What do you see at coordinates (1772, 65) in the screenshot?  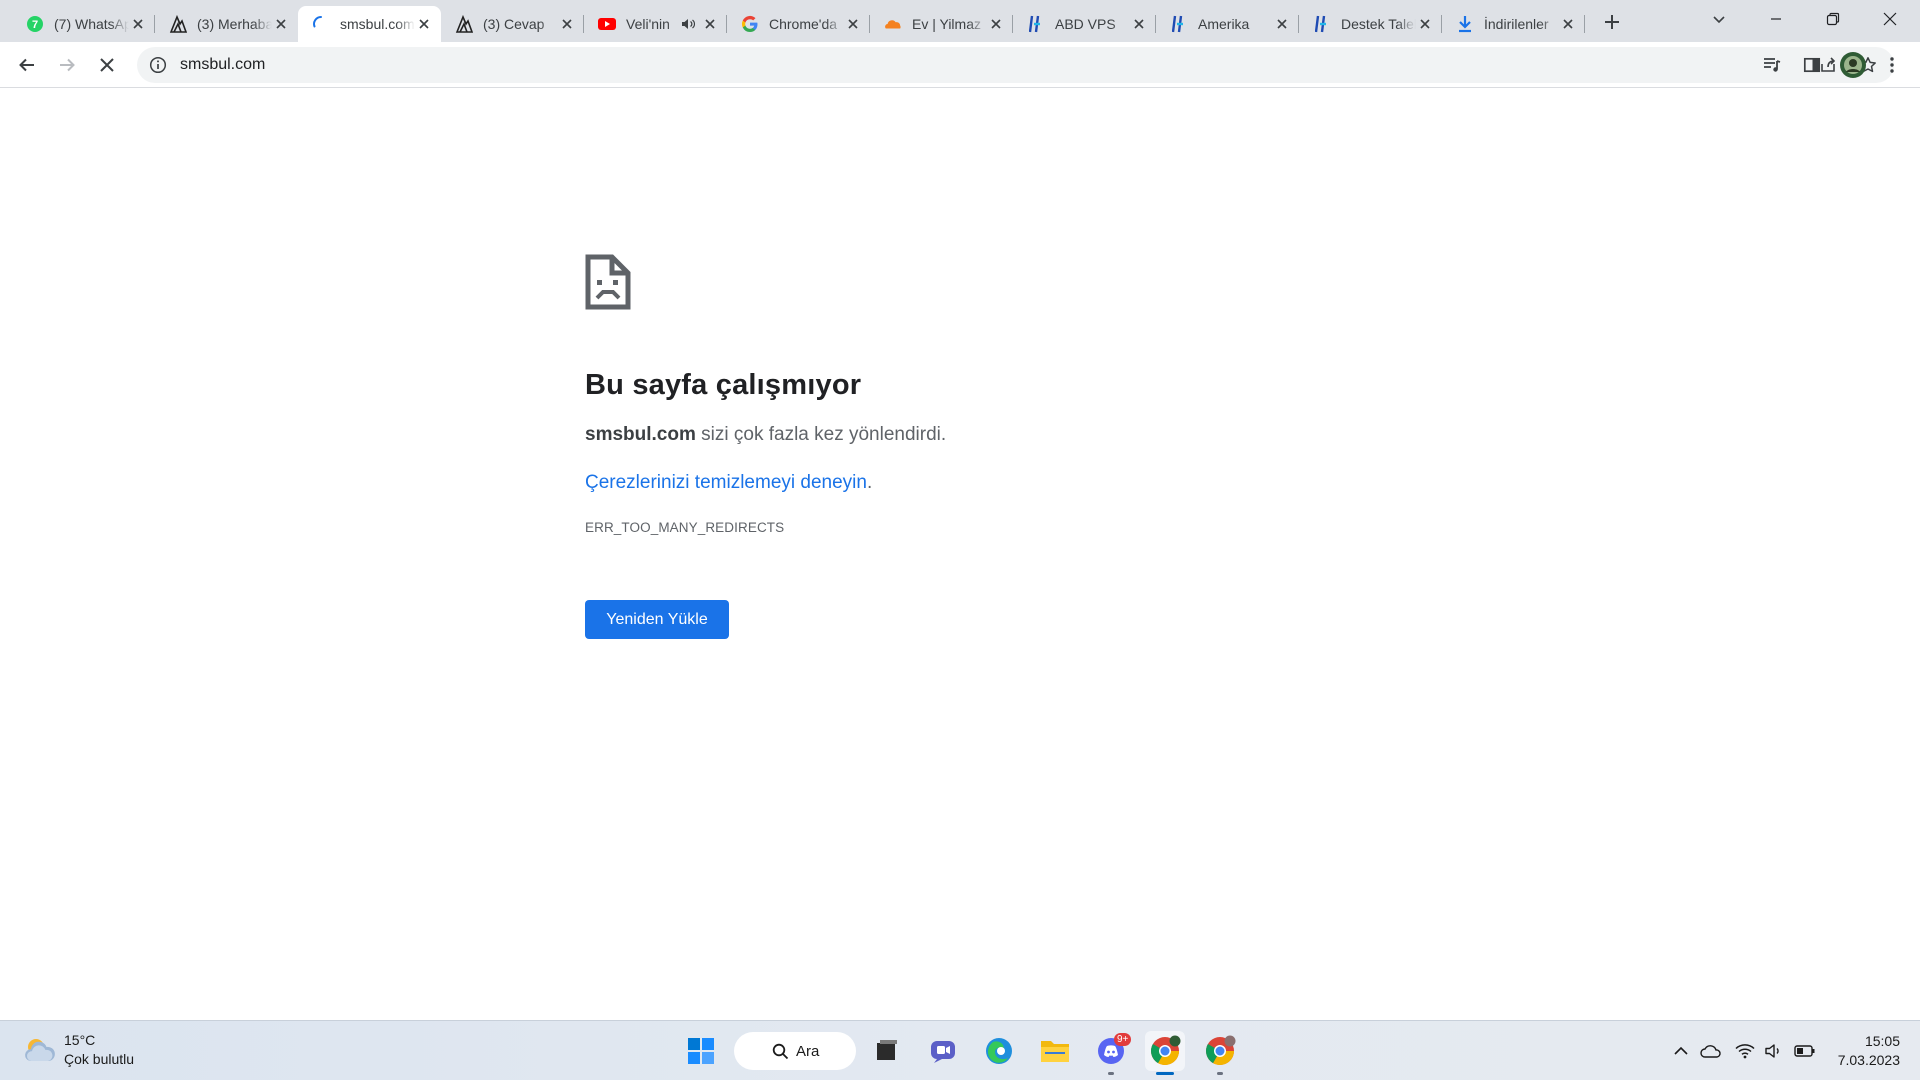 I see `media-controls-button` at bounding box center [1772, 65].